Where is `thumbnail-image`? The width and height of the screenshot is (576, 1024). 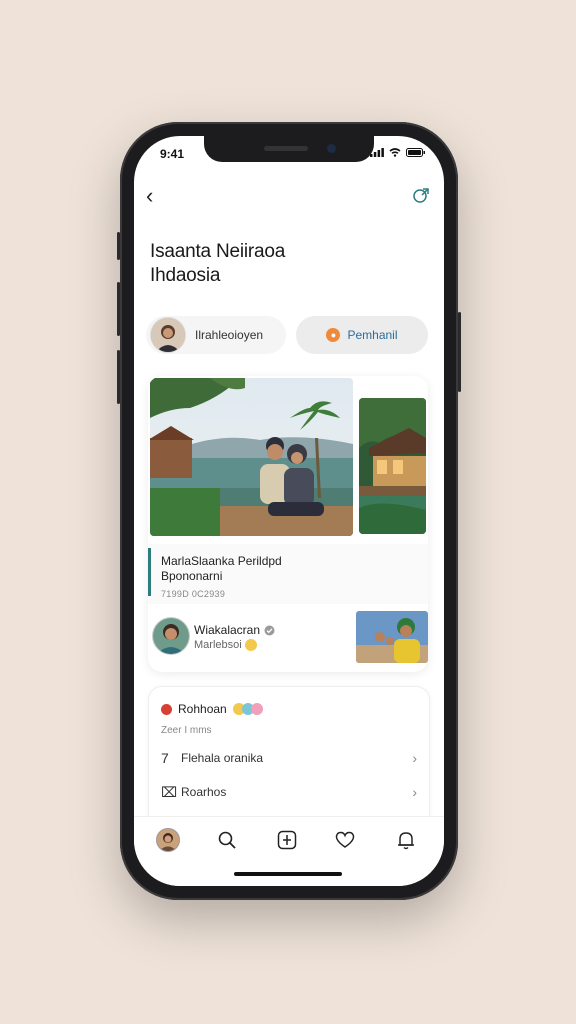
thumbnail-image is located at coordinates (392, 637).